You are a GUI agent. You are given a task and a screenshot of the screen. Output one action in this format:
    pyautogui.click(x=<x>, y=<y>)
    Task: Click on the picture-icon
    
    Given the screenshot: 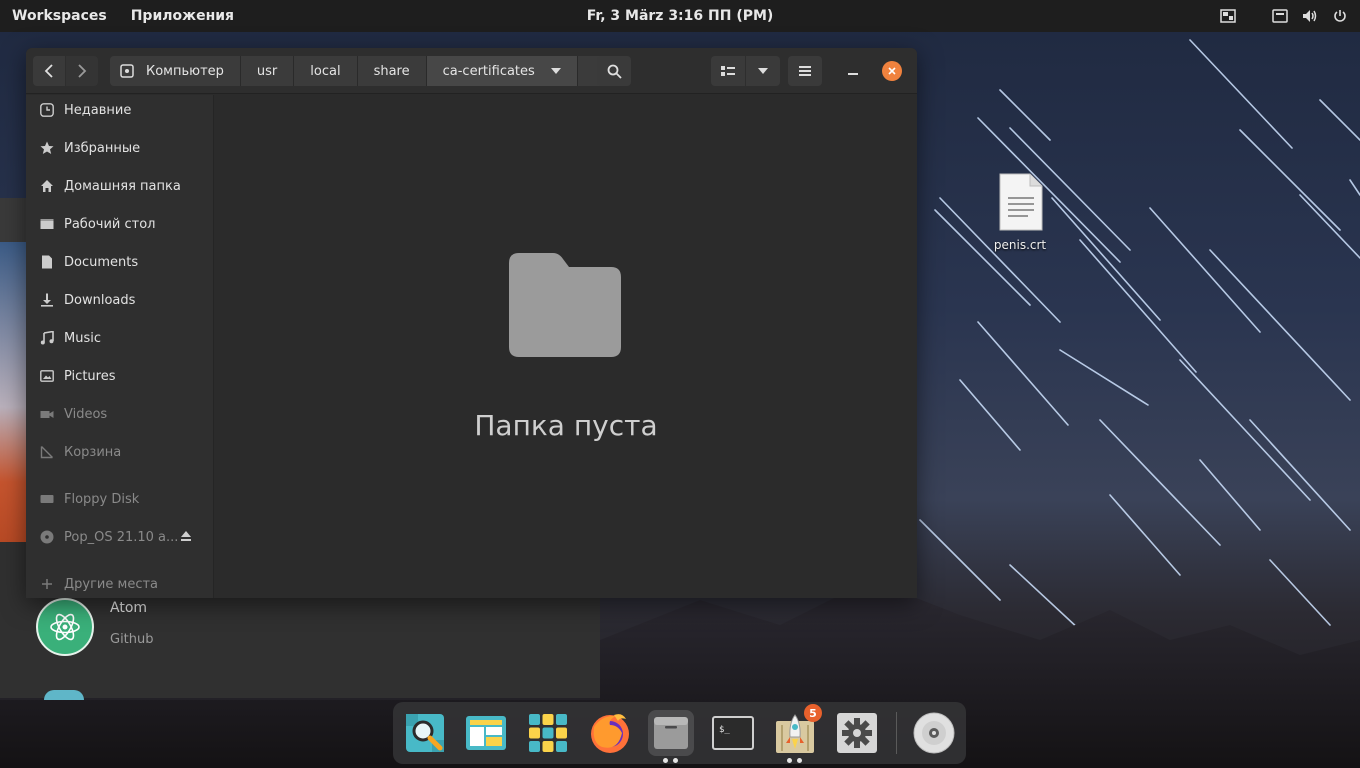 What is the action you would take?
    pyautogui.click(x=47, y=376)
    